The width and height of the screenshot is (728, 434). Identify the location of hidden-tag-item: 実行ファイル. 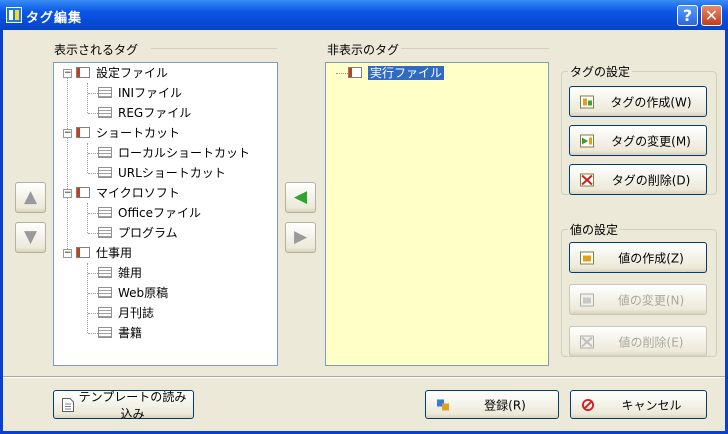
(396, 73).